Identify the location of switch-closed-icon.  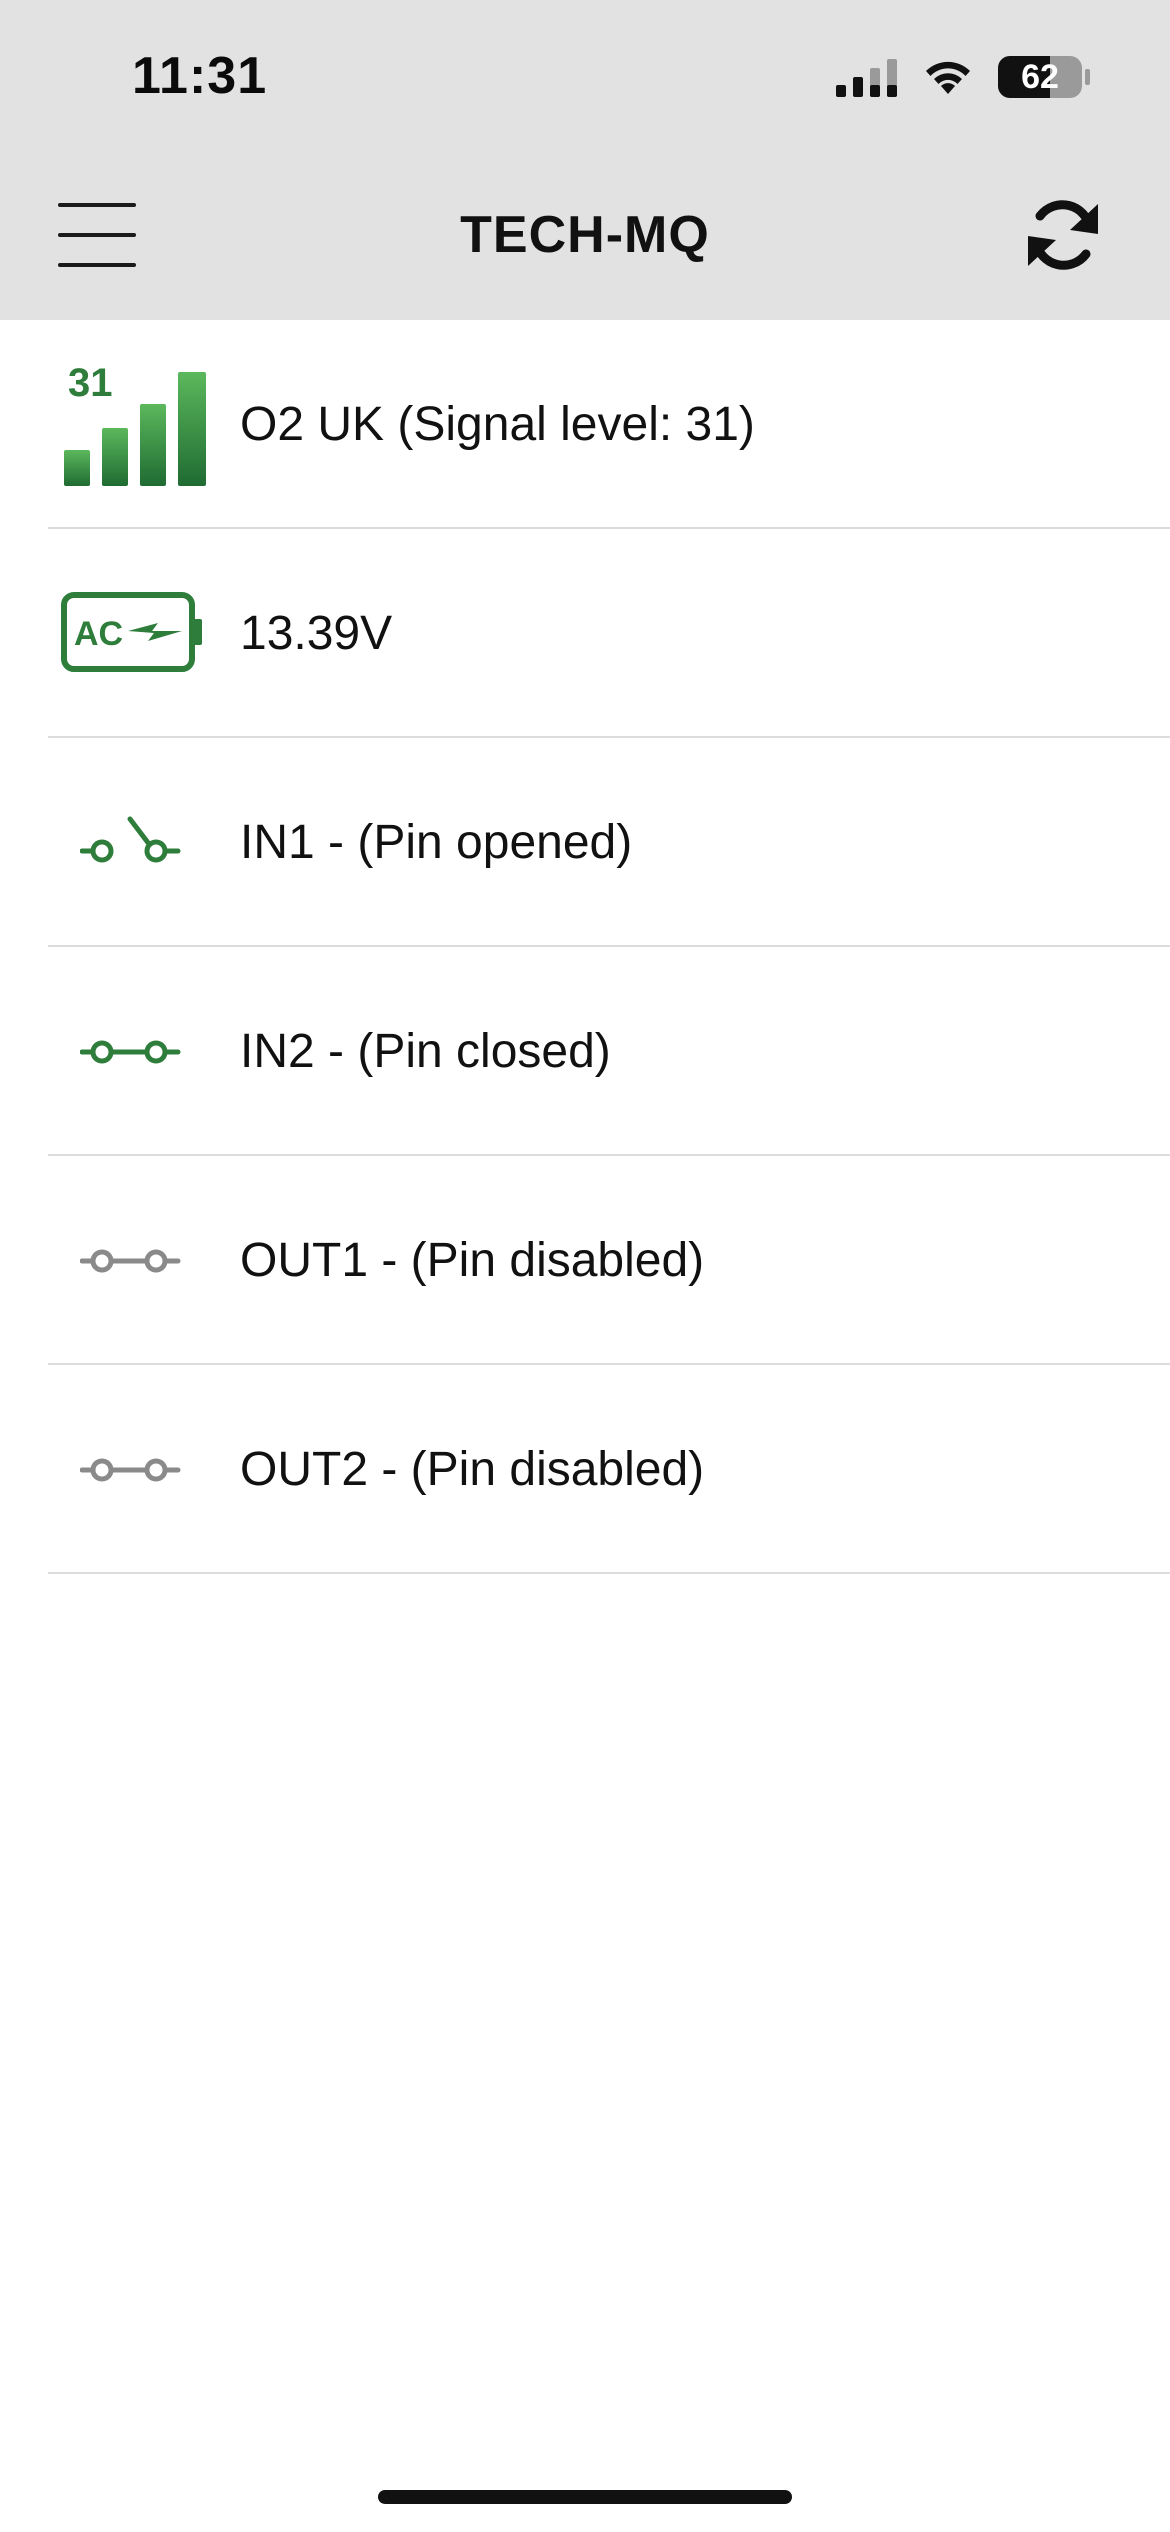
(135, 1052).